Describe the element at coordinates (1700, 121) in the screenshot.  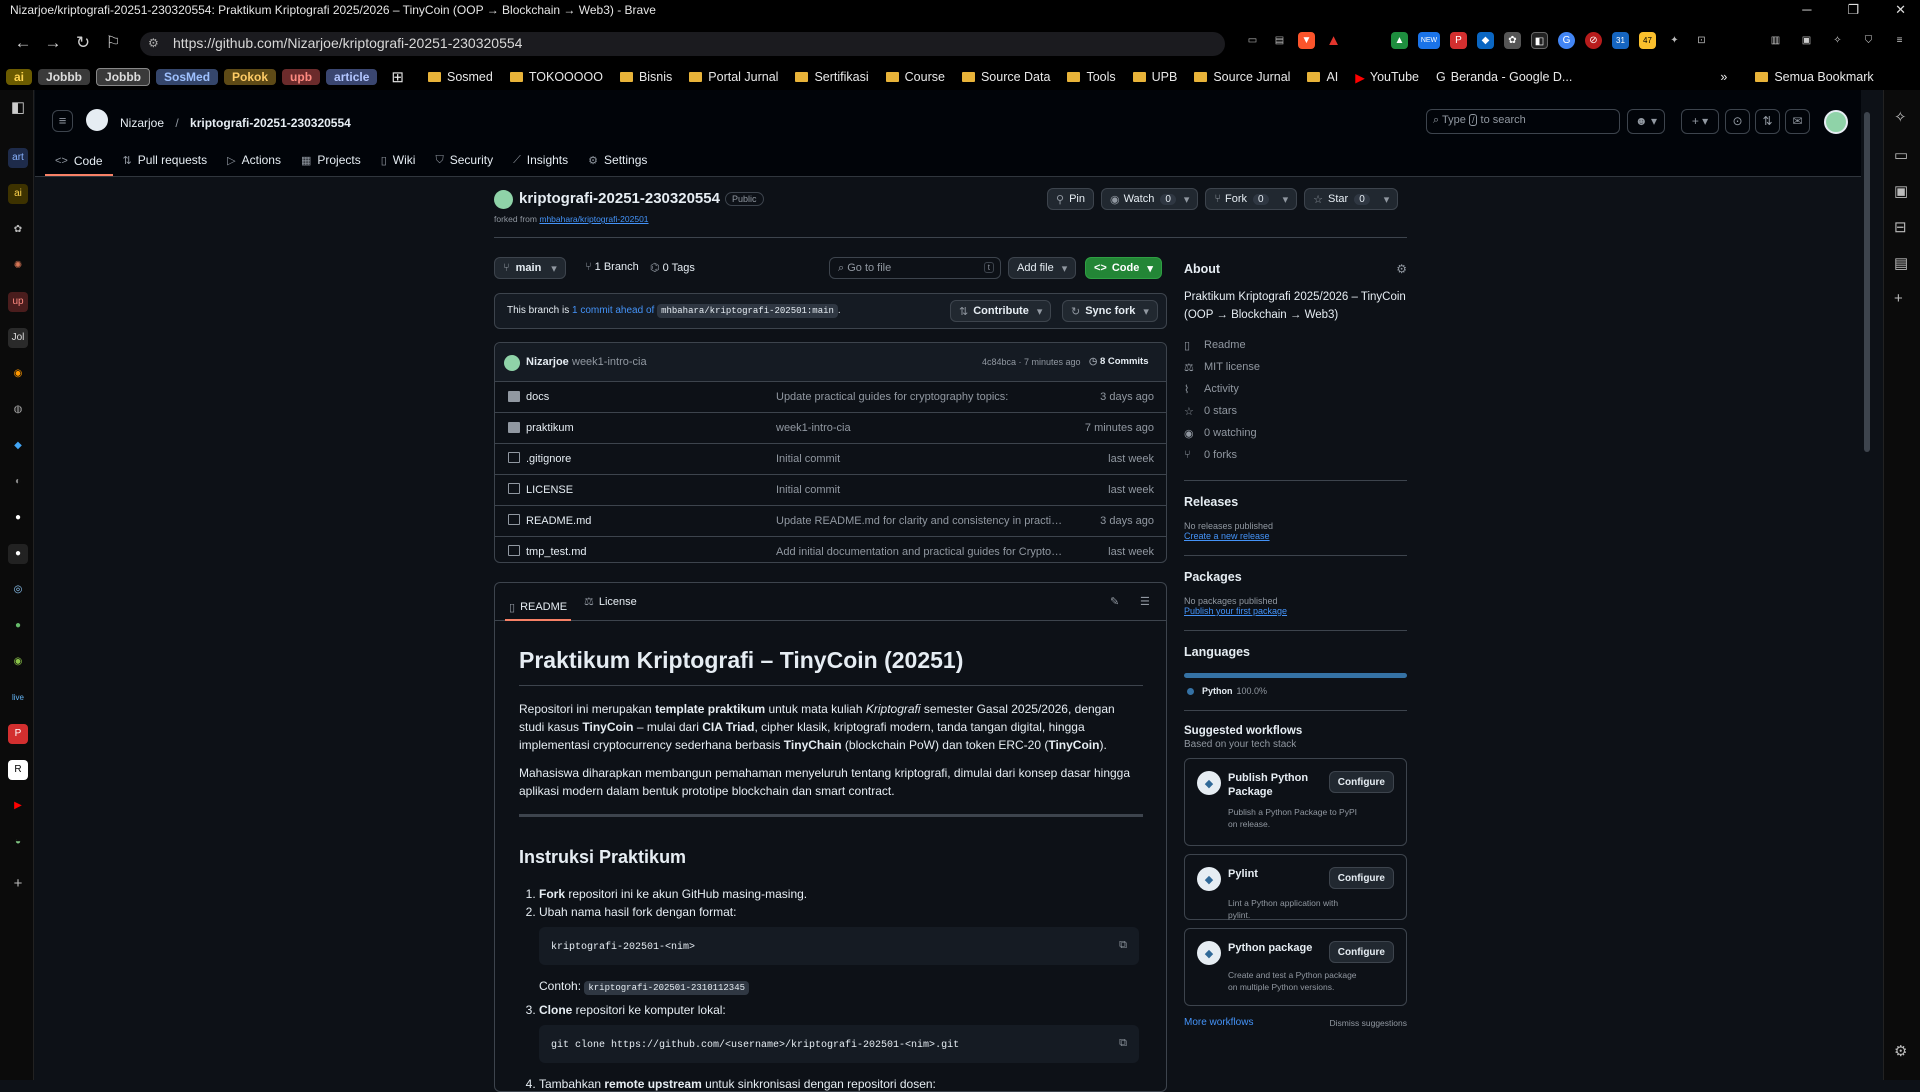
I see `create-new-button: + ▾` at that location.